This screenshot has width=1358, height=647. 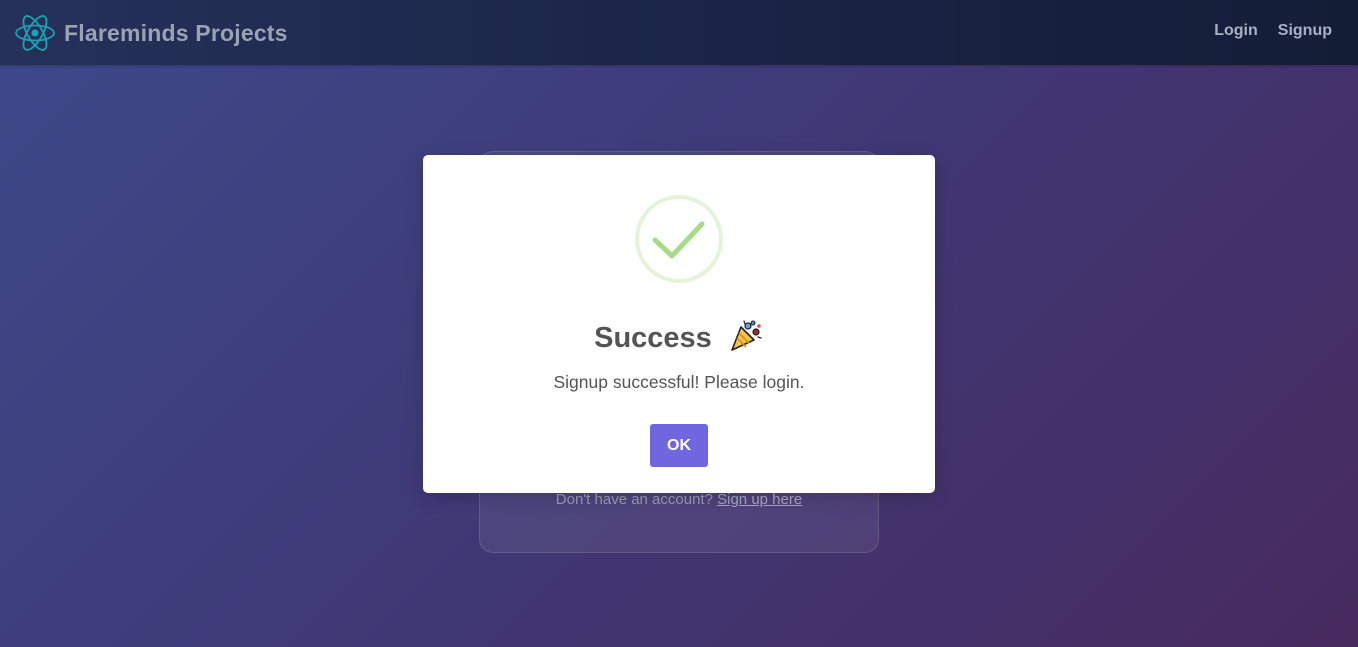 I want to click on success-check-icon, so click(x=679, y=239).